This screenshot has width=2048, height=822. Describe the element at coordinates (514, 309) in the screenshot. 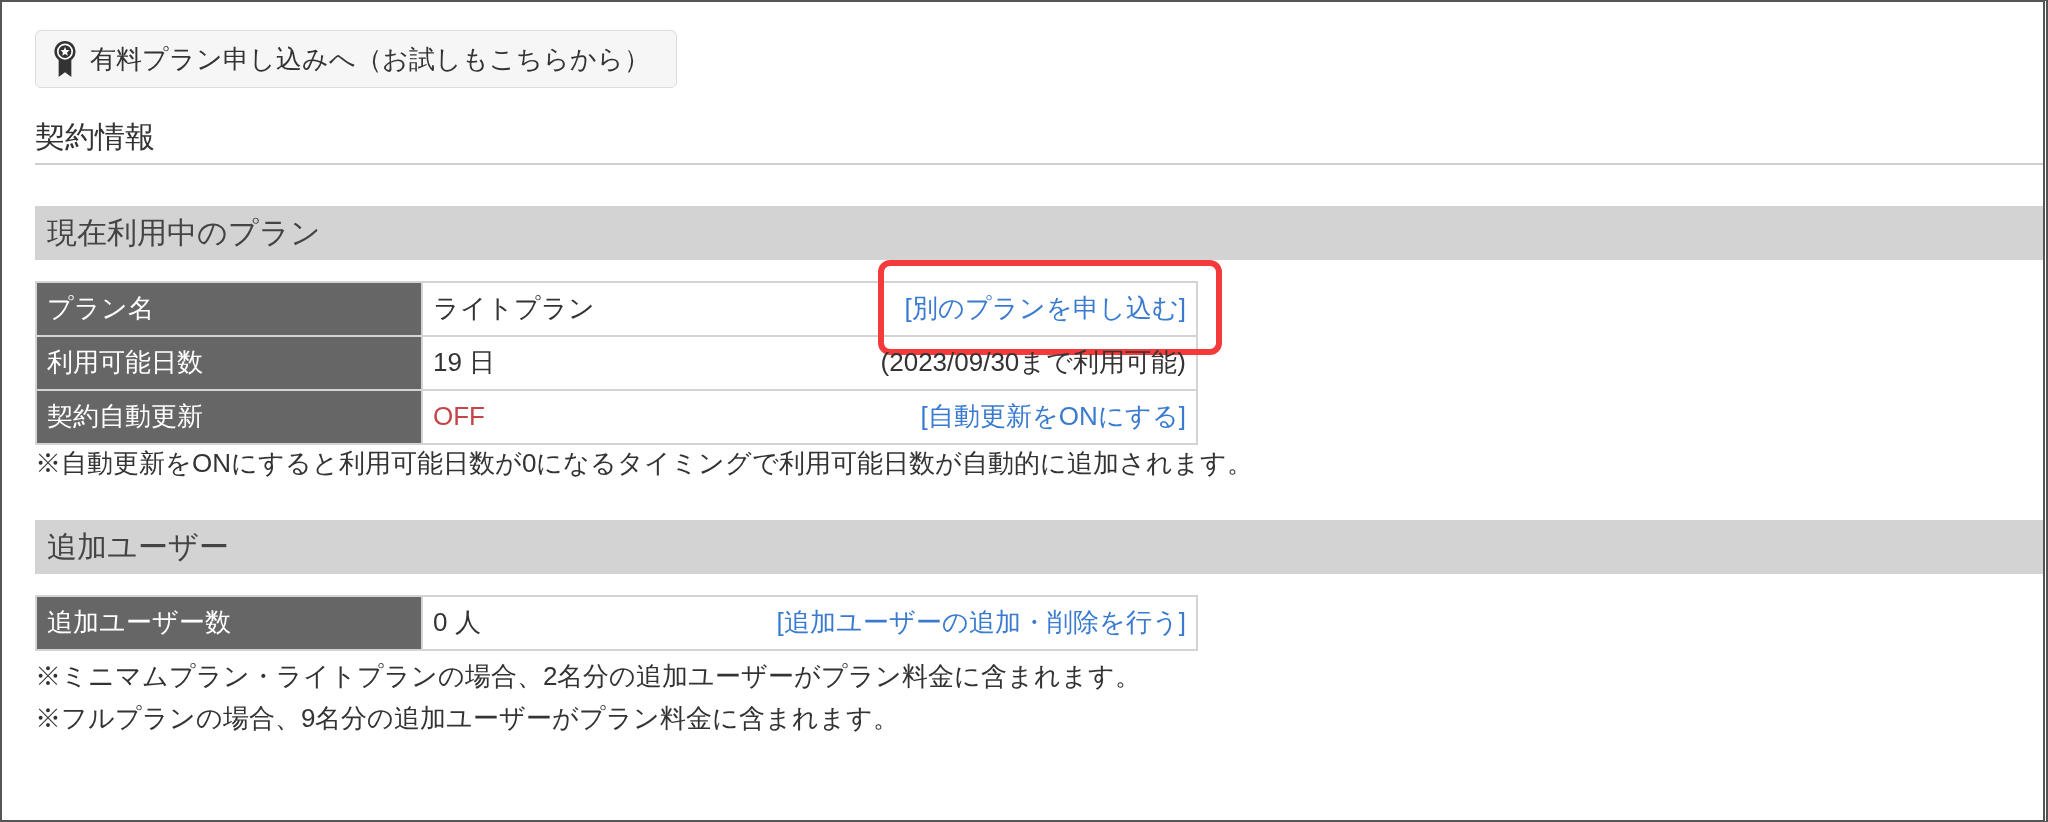

I see `value-text: ライトプラン` at that location.